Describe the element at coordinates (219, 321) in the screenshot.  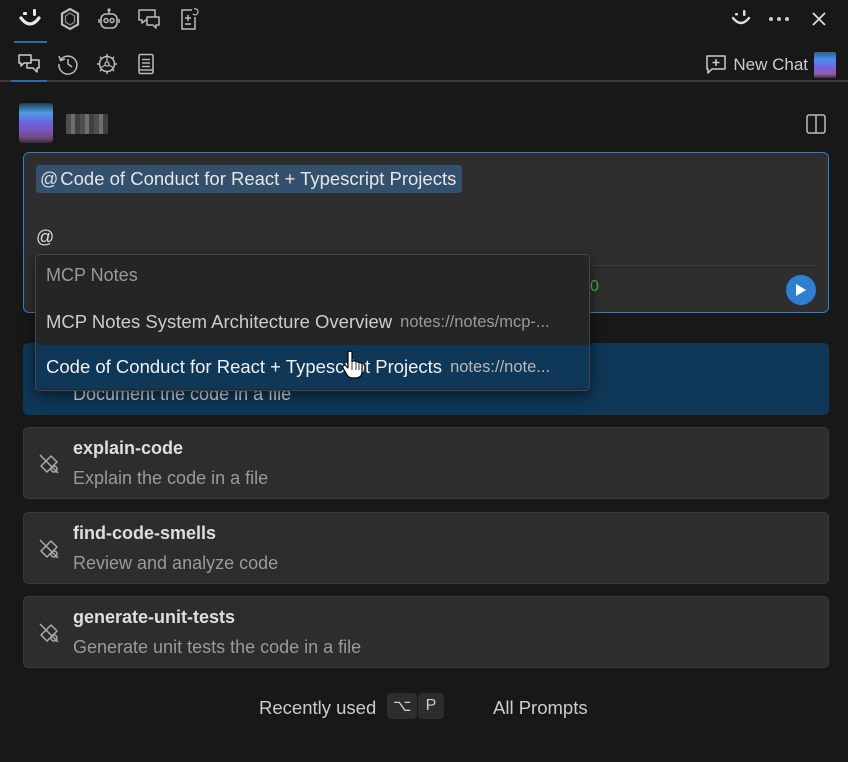
I see `dropdown-item-label: MCP Notes System Architecture Overview` at that location.